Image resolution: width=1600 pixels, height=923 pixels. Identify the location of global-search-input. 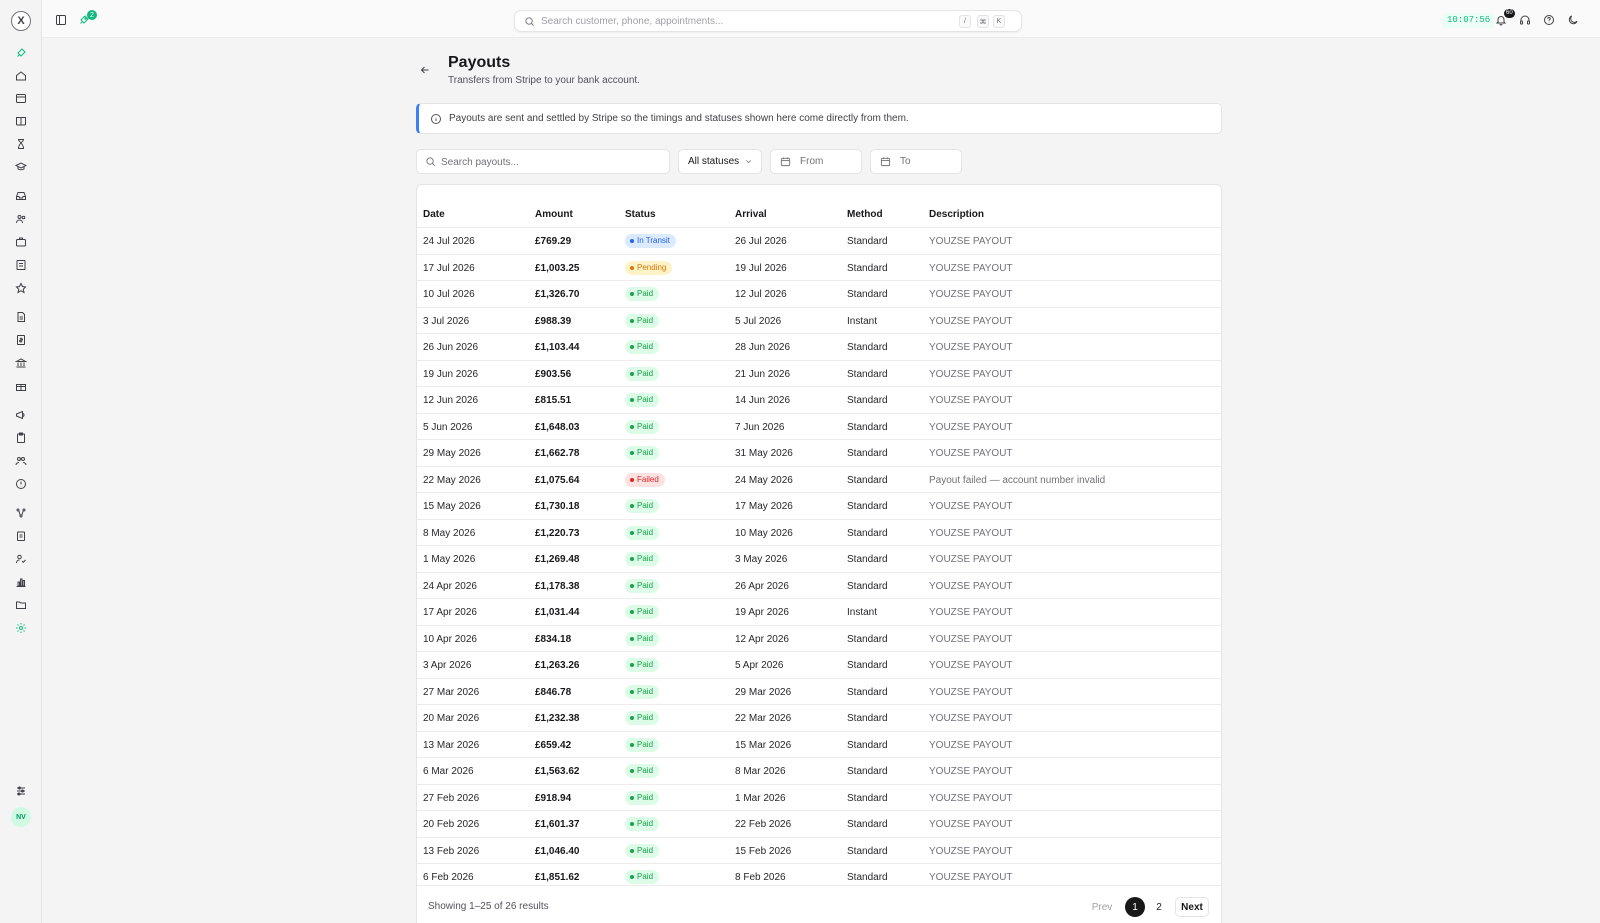
(731, 21).